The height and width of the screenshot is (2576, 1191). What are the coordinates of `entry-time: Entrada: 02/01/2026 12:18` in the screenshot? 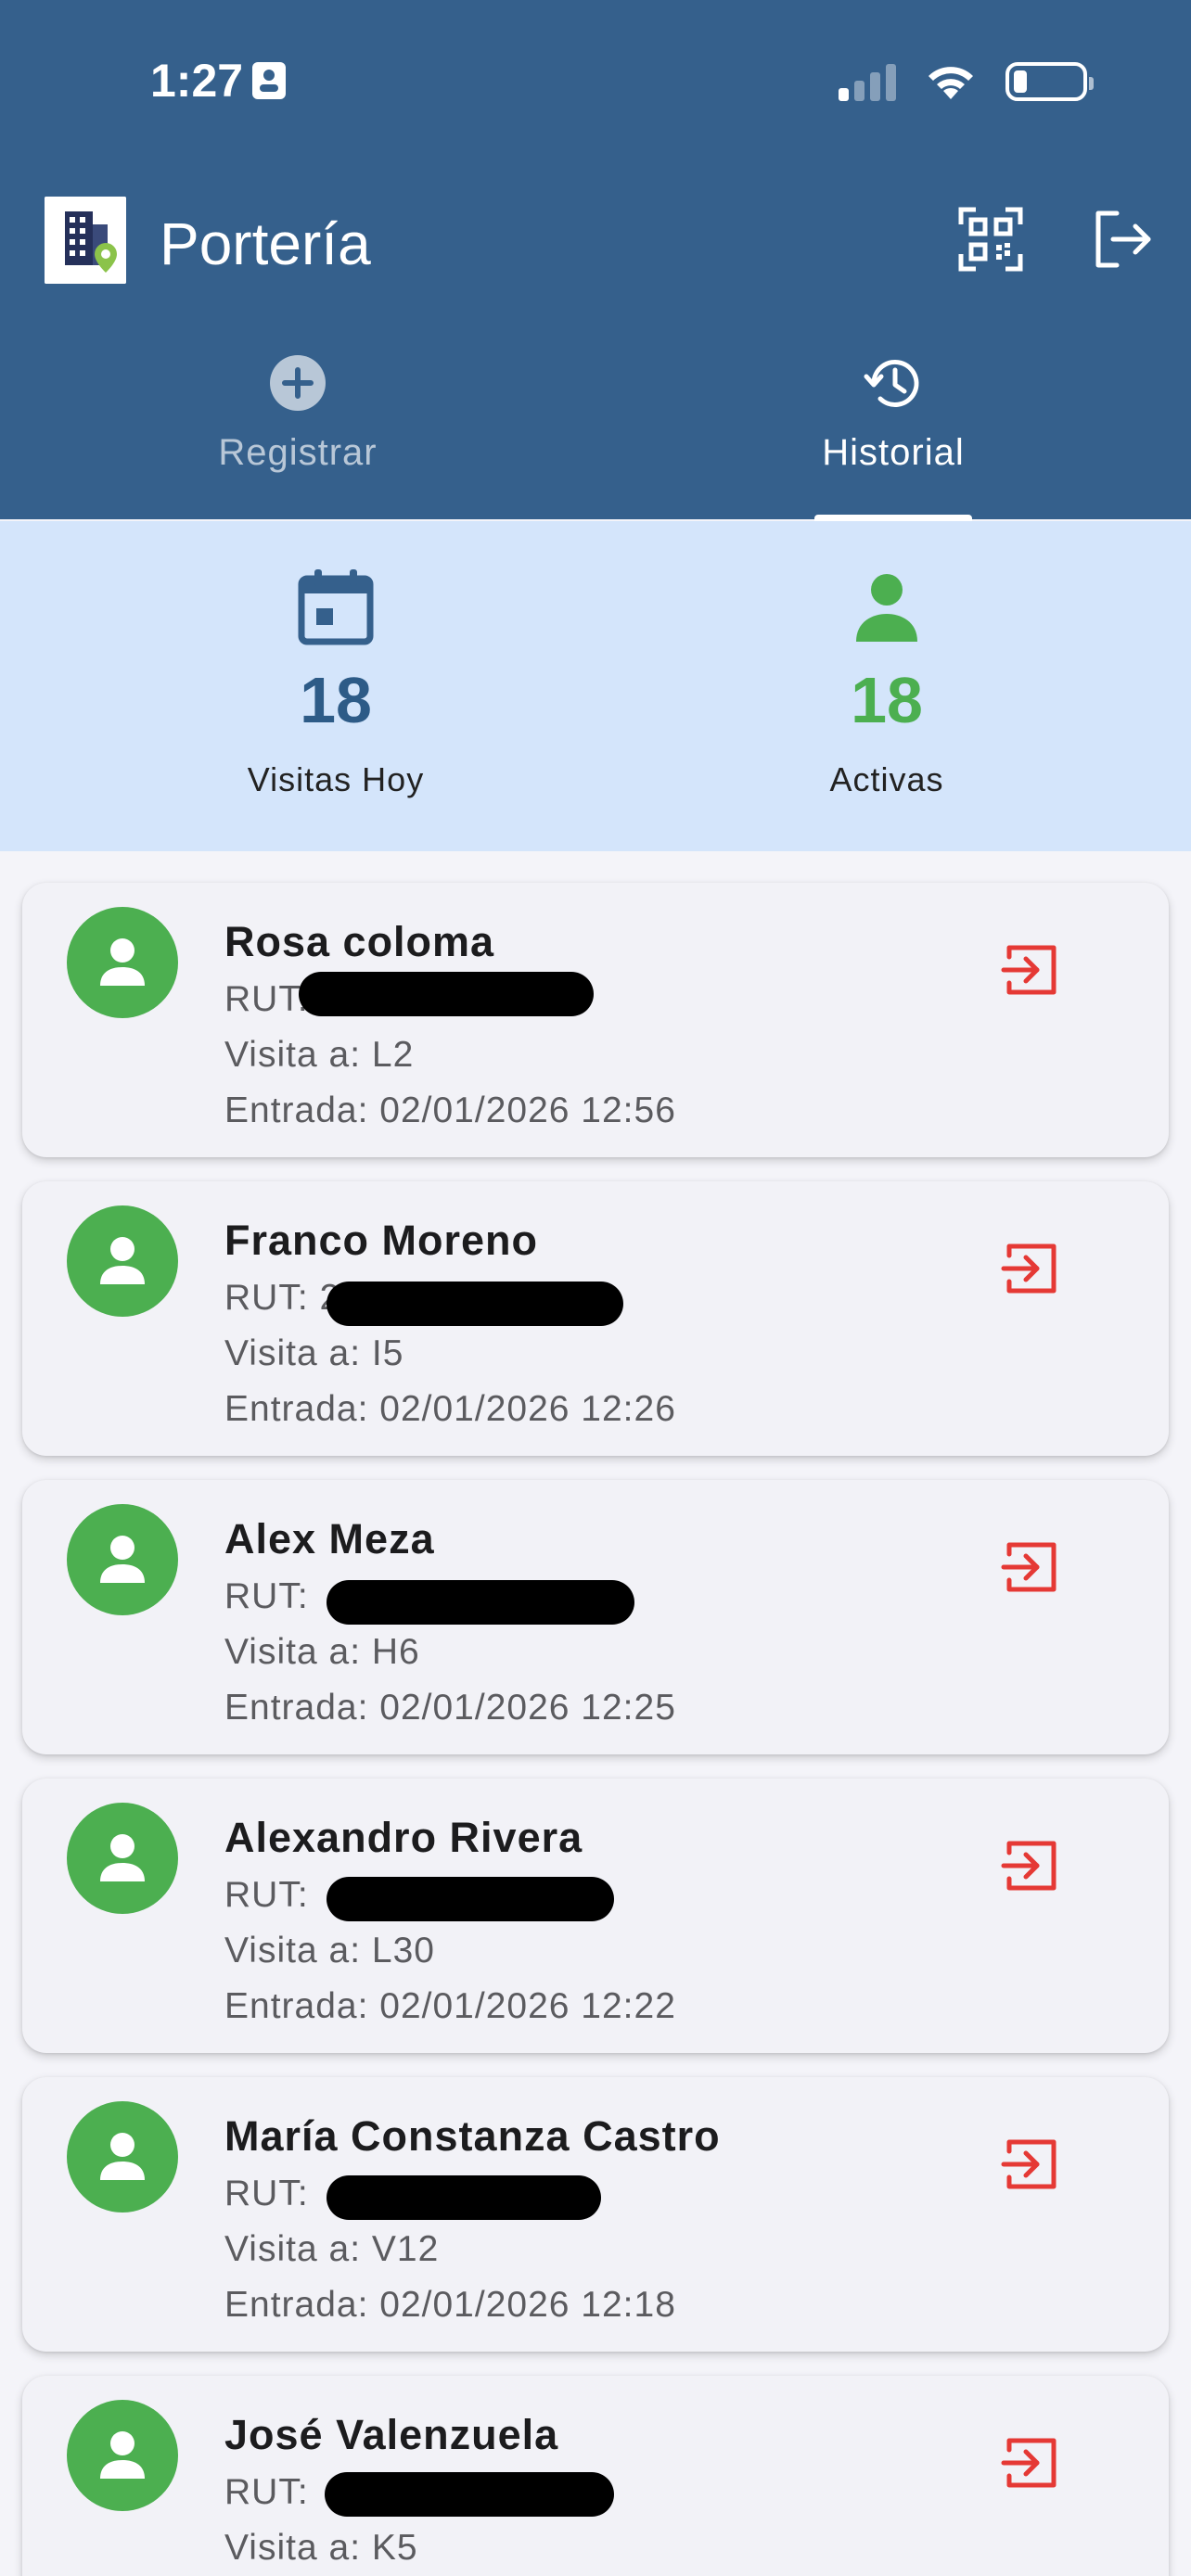 It's located at (450, 2305).